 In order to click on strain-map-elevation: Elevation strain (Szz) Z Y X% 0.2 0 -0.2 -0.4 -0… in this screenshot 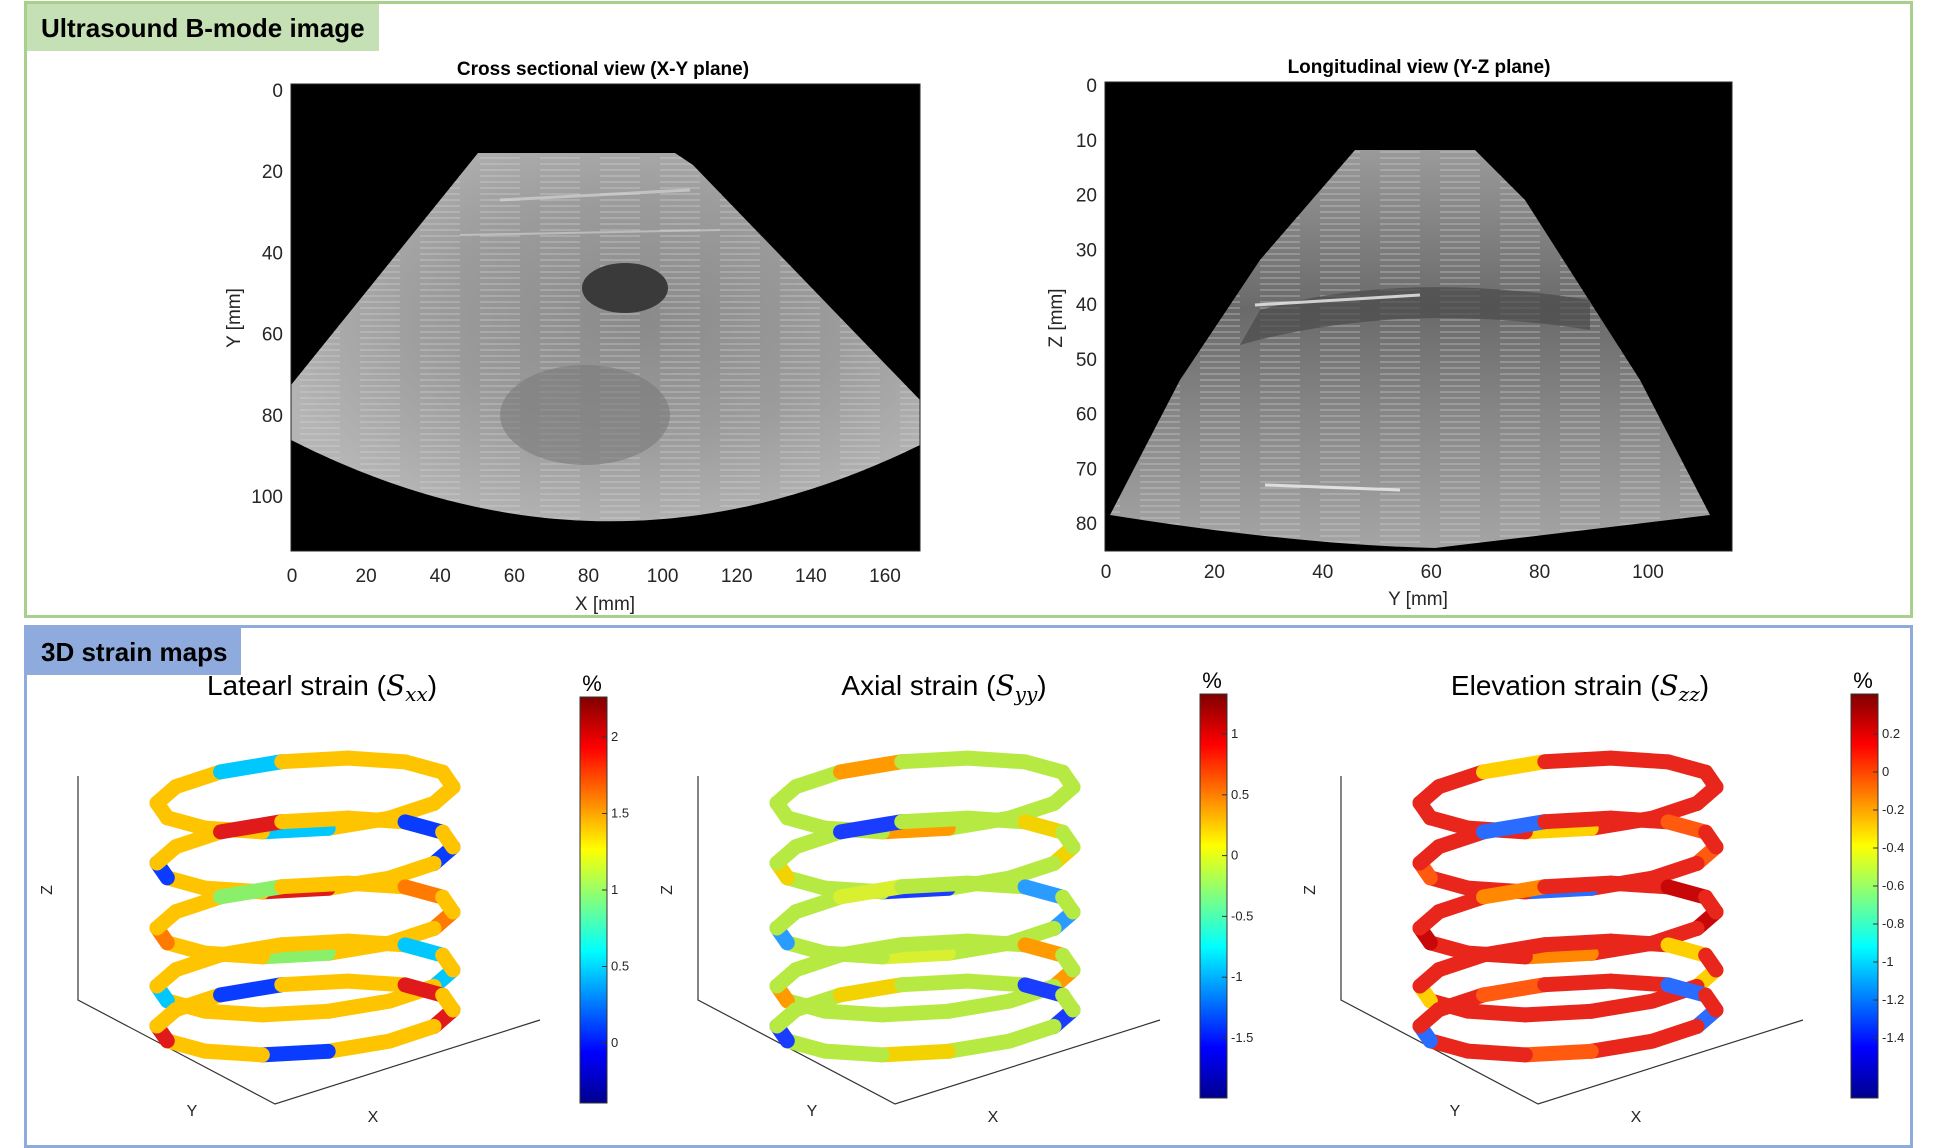, I will do `click(1603, 897)`.